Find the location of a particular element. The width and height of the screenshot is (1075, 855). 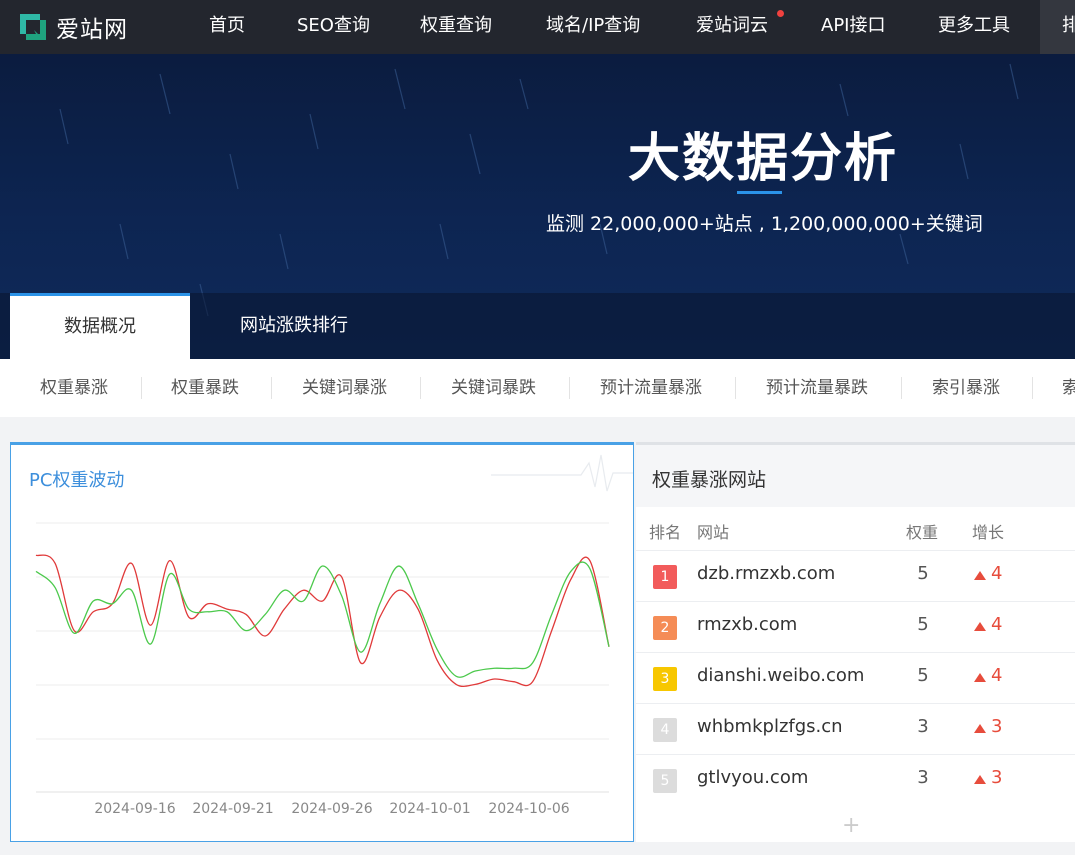

tab-site-rank-change: 网站涨跌排行 is located at coordinates (294, 326).